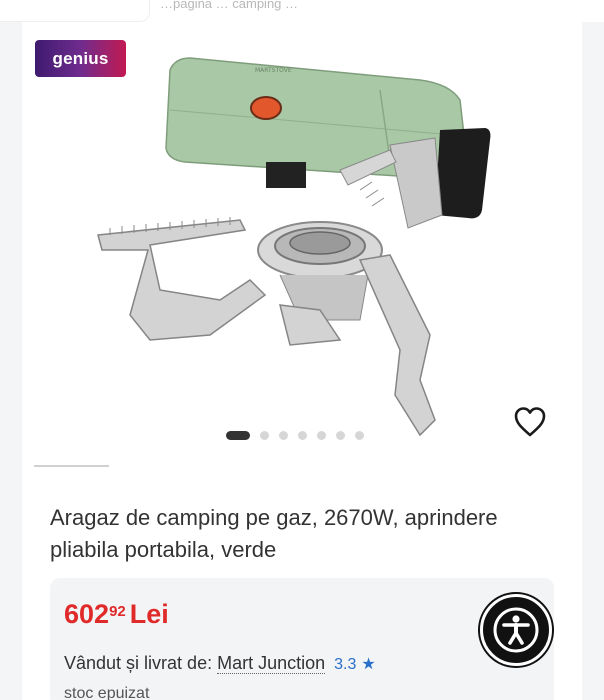 This screenshot has height=700, width=604. What do you see at coordinates (593, 350) in the screenshot?
I see `page-margin-right` at bounding box center [593, 350].